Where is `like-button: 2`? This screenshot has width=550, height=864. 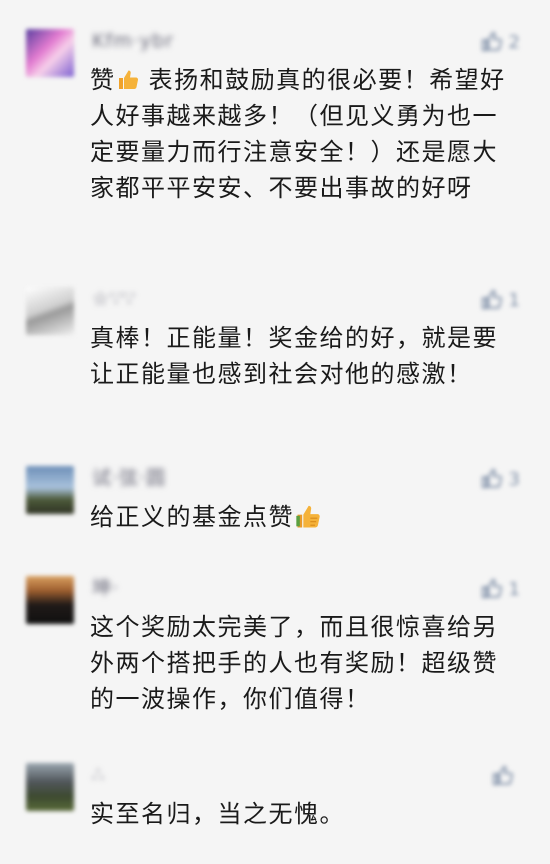 like-button: 2 is located at coordinates (500, 42).